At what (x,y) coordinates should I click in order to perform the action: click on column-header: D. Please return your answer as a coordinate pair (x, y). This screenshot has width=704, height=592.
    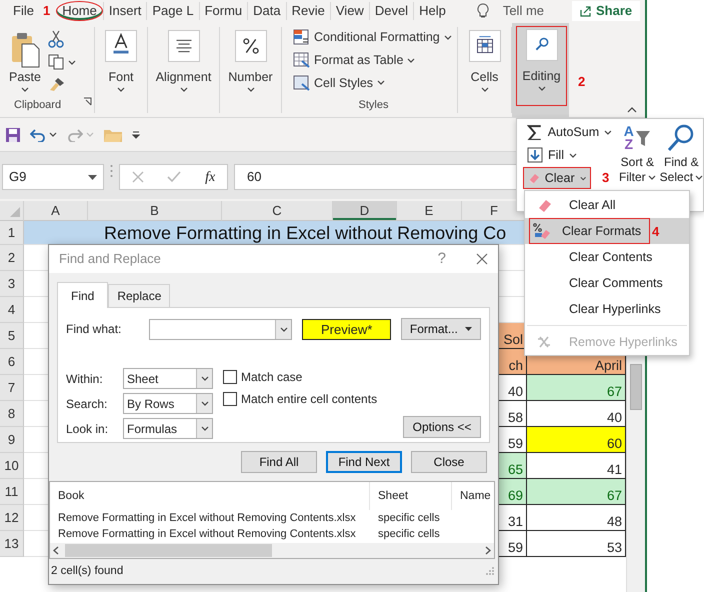
    Looking at the image, I should click on (365, 211).